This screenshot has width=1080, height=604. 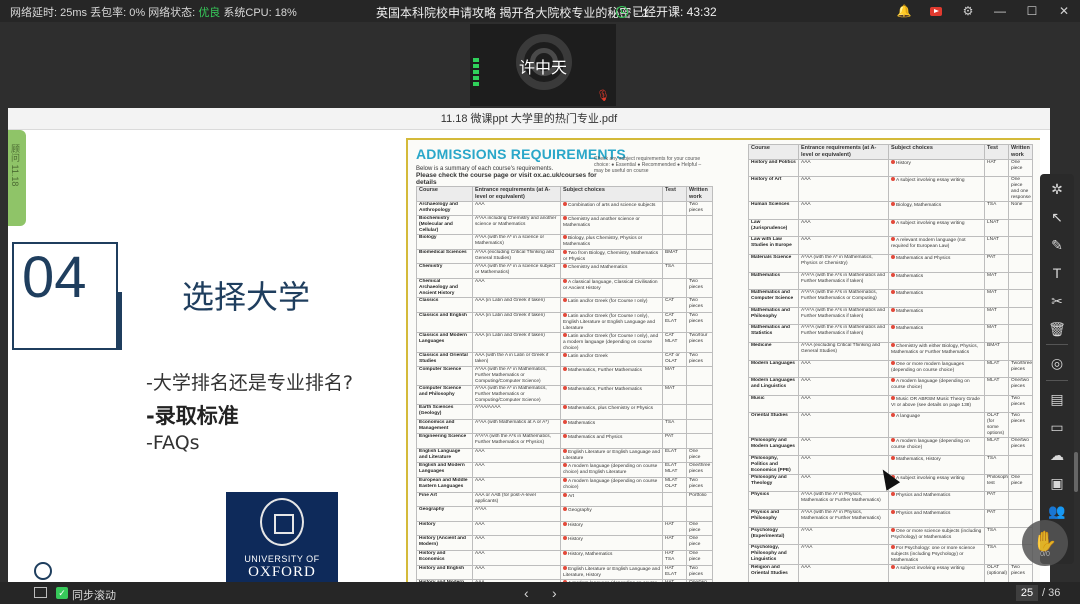 What do you see at coordinates (444, 376) in the screenshot?
I see `table-cell: Computer Science` at bounding box center [444, 376].